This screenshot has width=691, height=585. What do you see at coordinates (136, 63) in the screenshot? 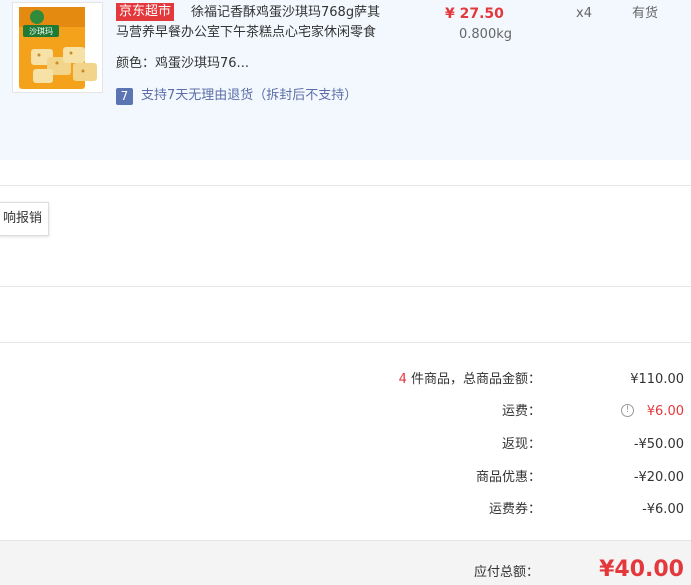
I see `spec-label: 颜色：` at bounding box center [136, 63].